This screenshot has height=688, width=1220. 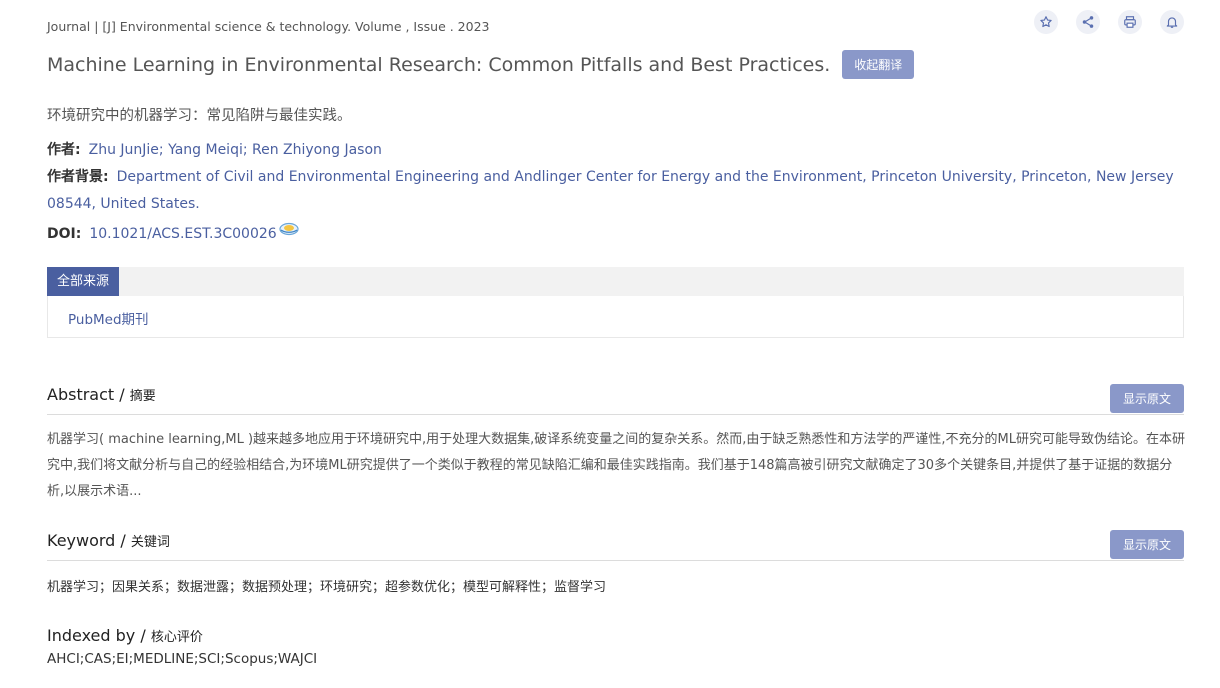 I want to click on tab-all-sources: 全部来源, so click(x=83, y=281).